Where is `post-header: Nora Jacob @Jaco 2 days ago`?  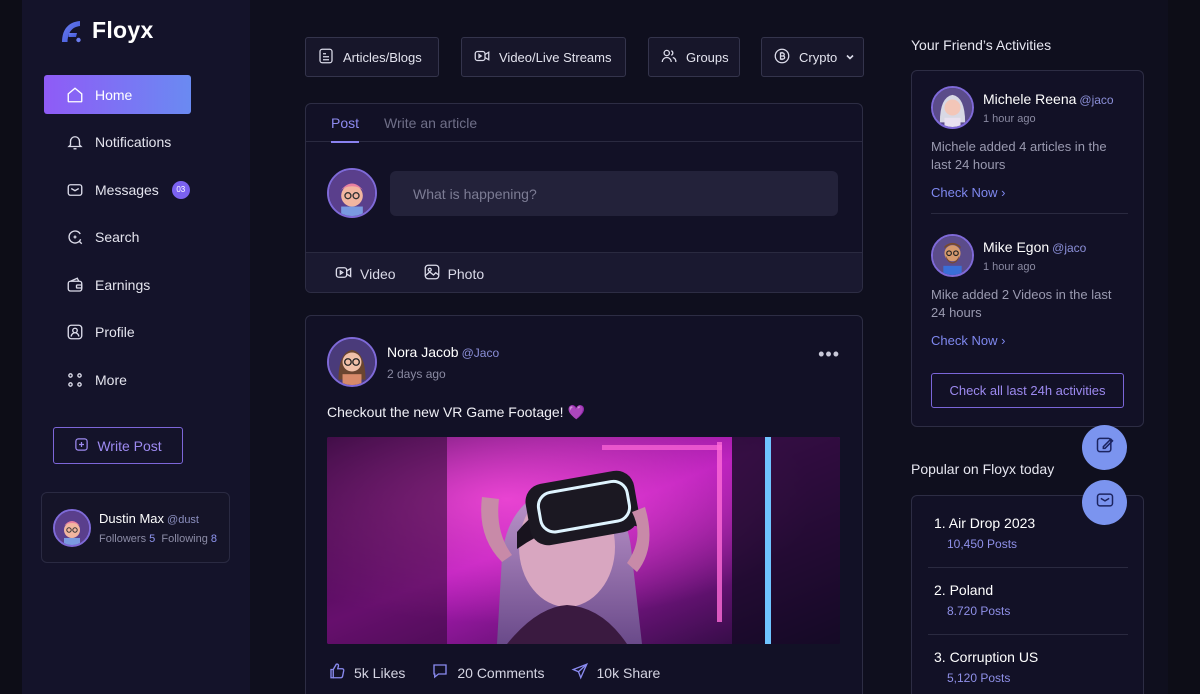
post-header: Nora Jacob @Jaco 2 days ago is located at coordinates (413, 362).